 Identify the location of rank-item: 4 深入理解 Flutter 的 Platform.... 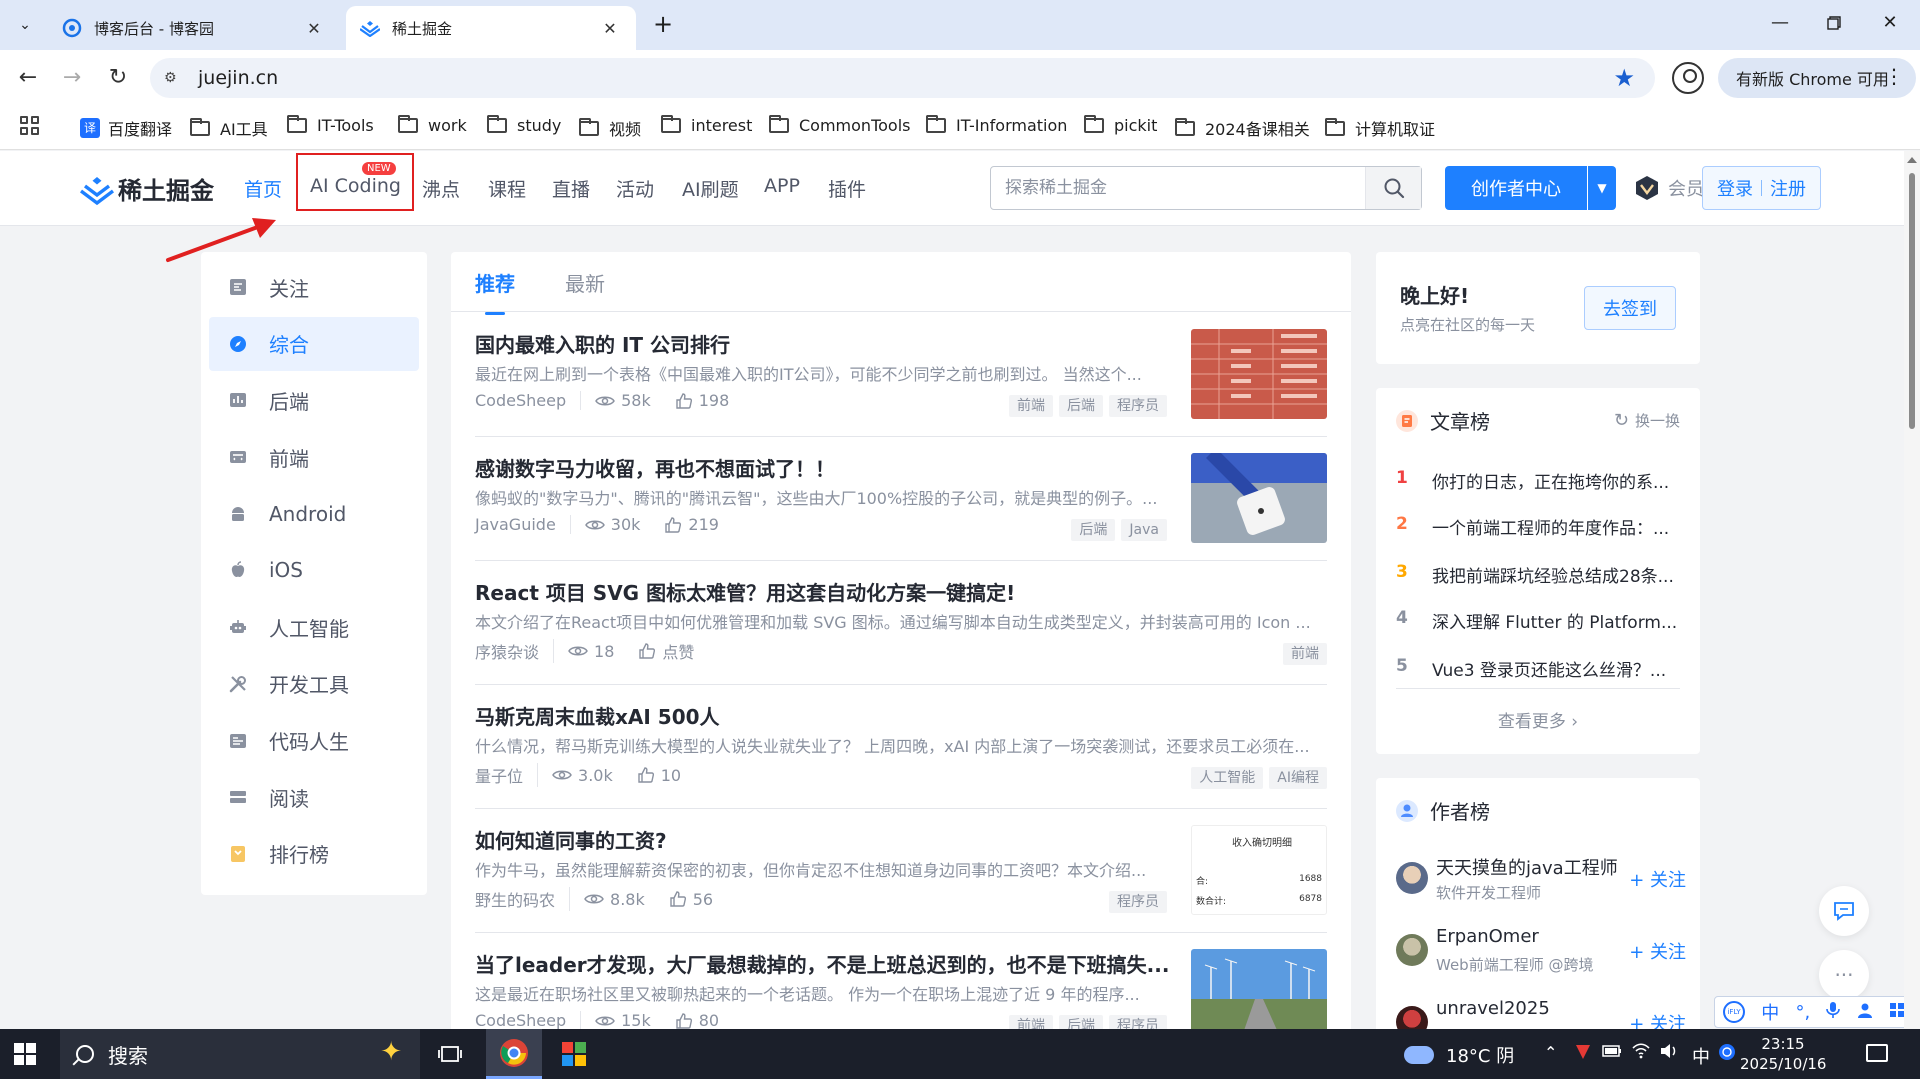
(1538, 620).